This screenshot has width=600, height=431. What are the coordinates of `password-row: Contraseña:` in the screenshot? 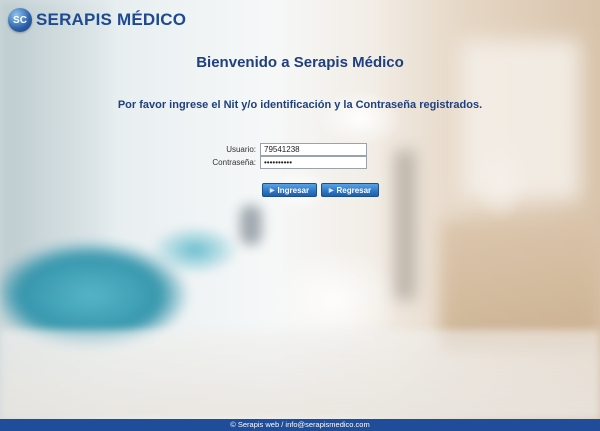 It's located at (289, 162).